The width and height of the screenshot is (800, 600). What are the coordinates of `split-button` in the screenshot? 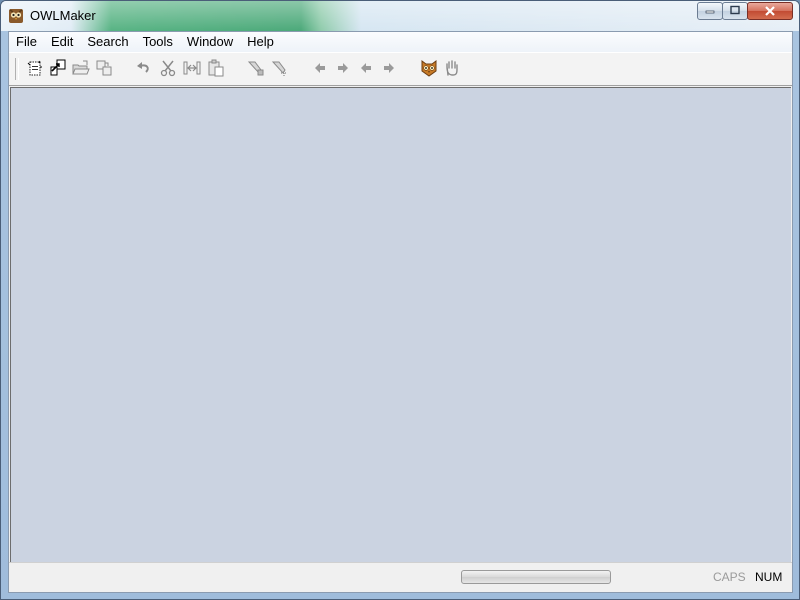 It's located at (192, 69).